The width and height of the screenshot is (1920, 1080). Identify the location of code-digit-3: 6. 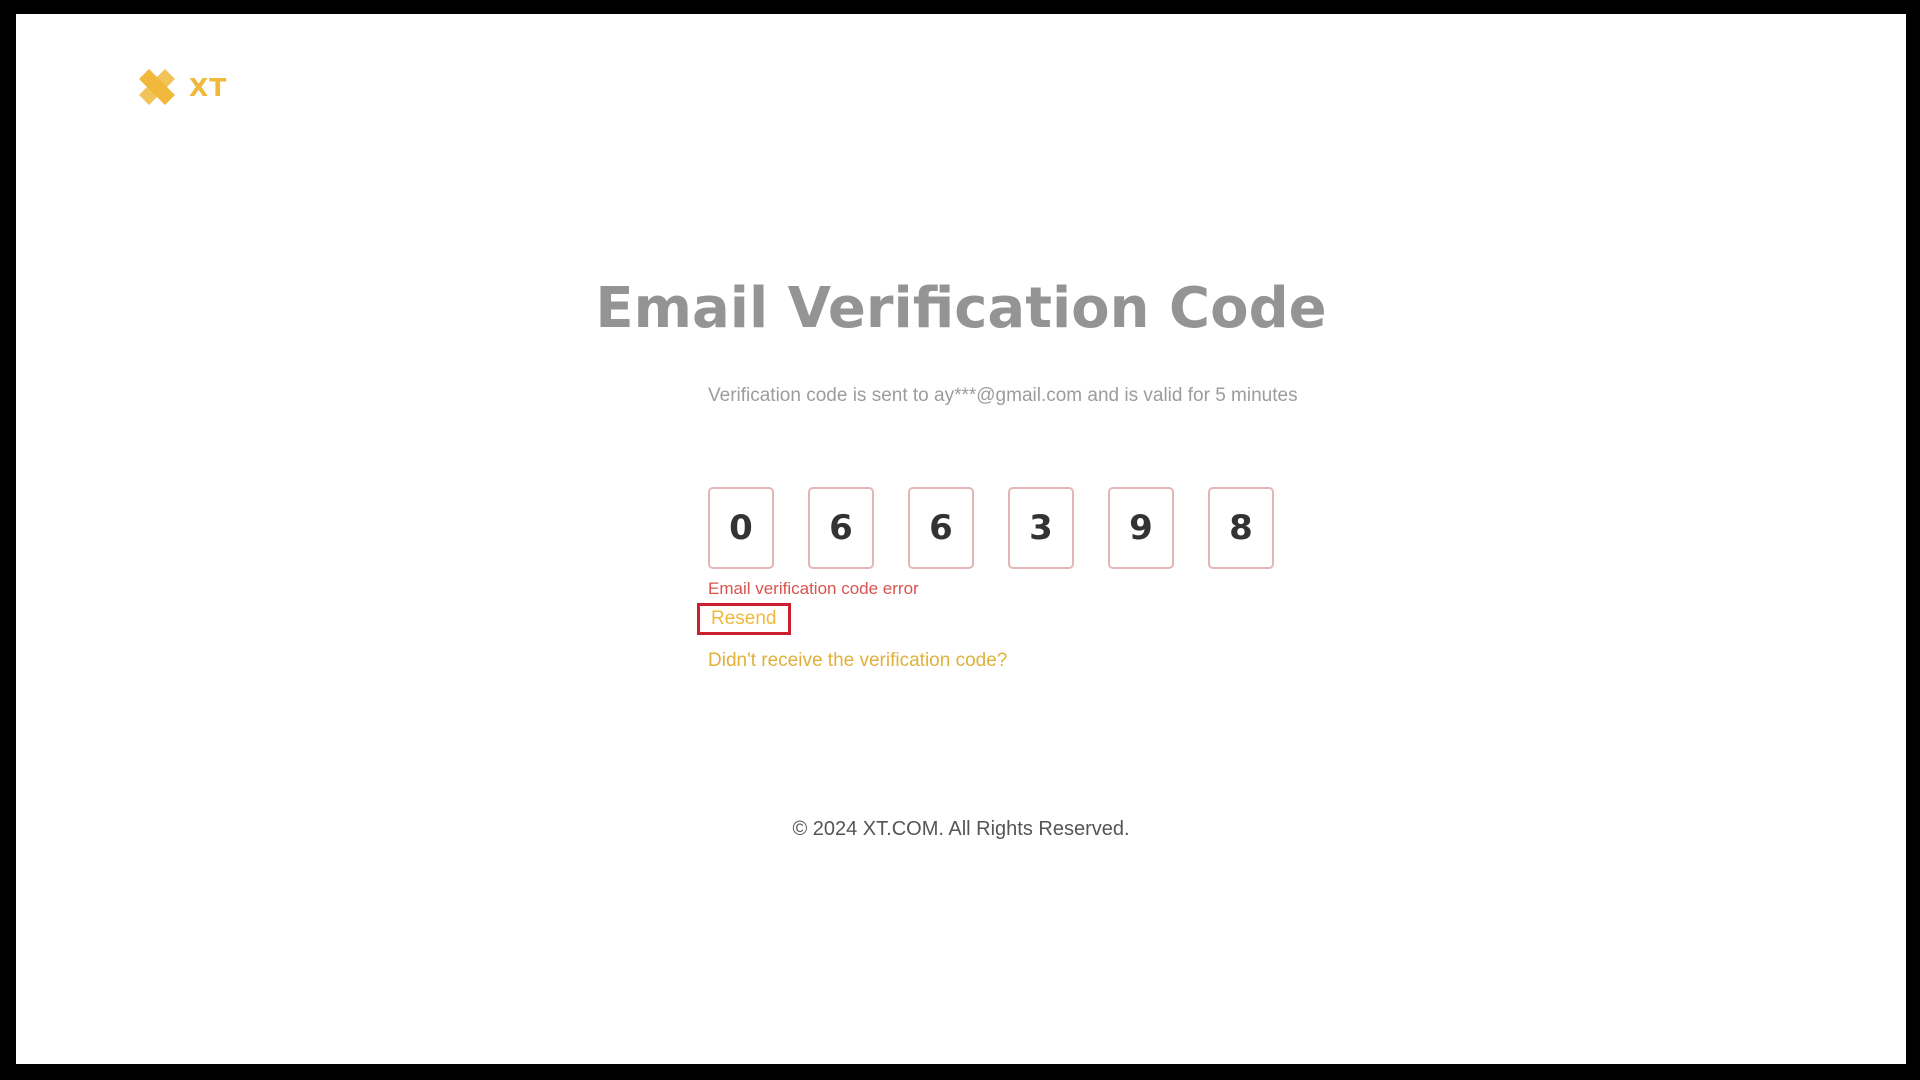
(941, 528).